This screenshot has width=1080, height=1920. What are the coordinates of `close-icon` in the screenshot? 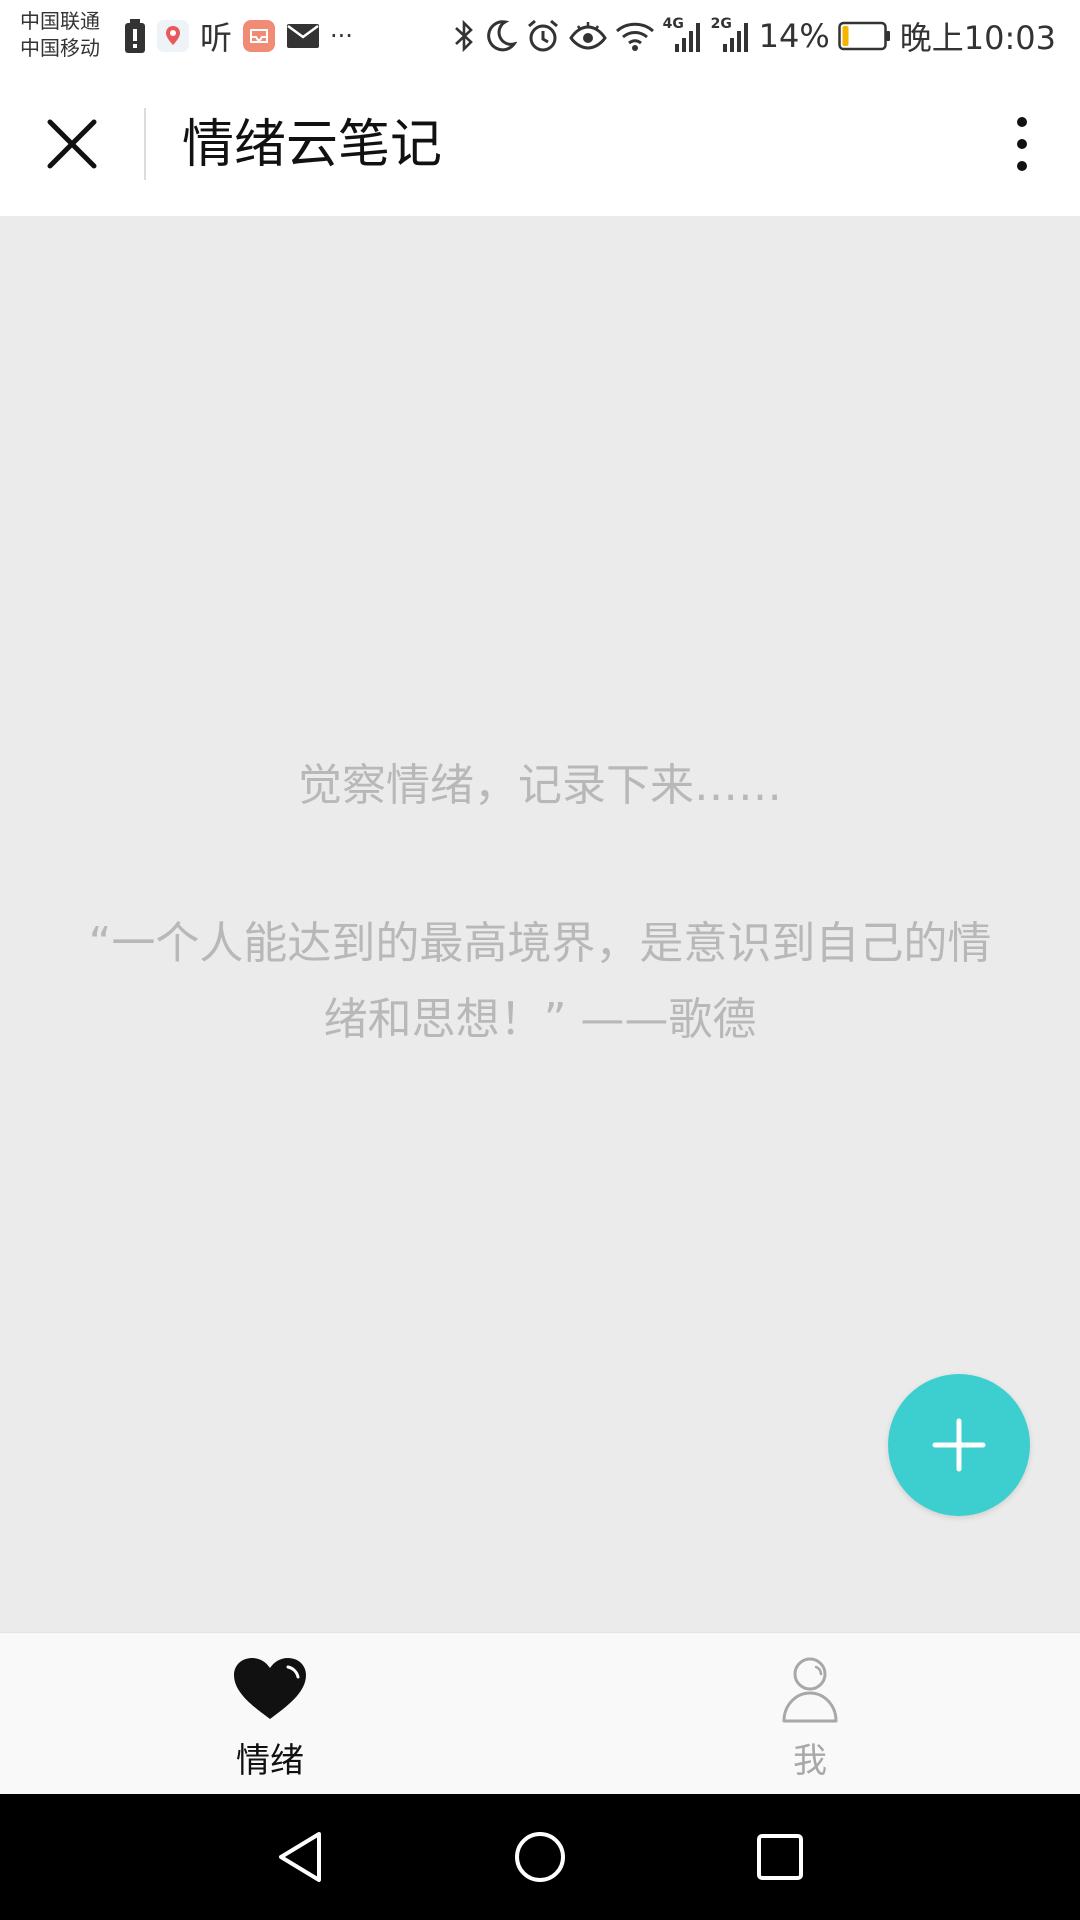 It's located at (72, 144).